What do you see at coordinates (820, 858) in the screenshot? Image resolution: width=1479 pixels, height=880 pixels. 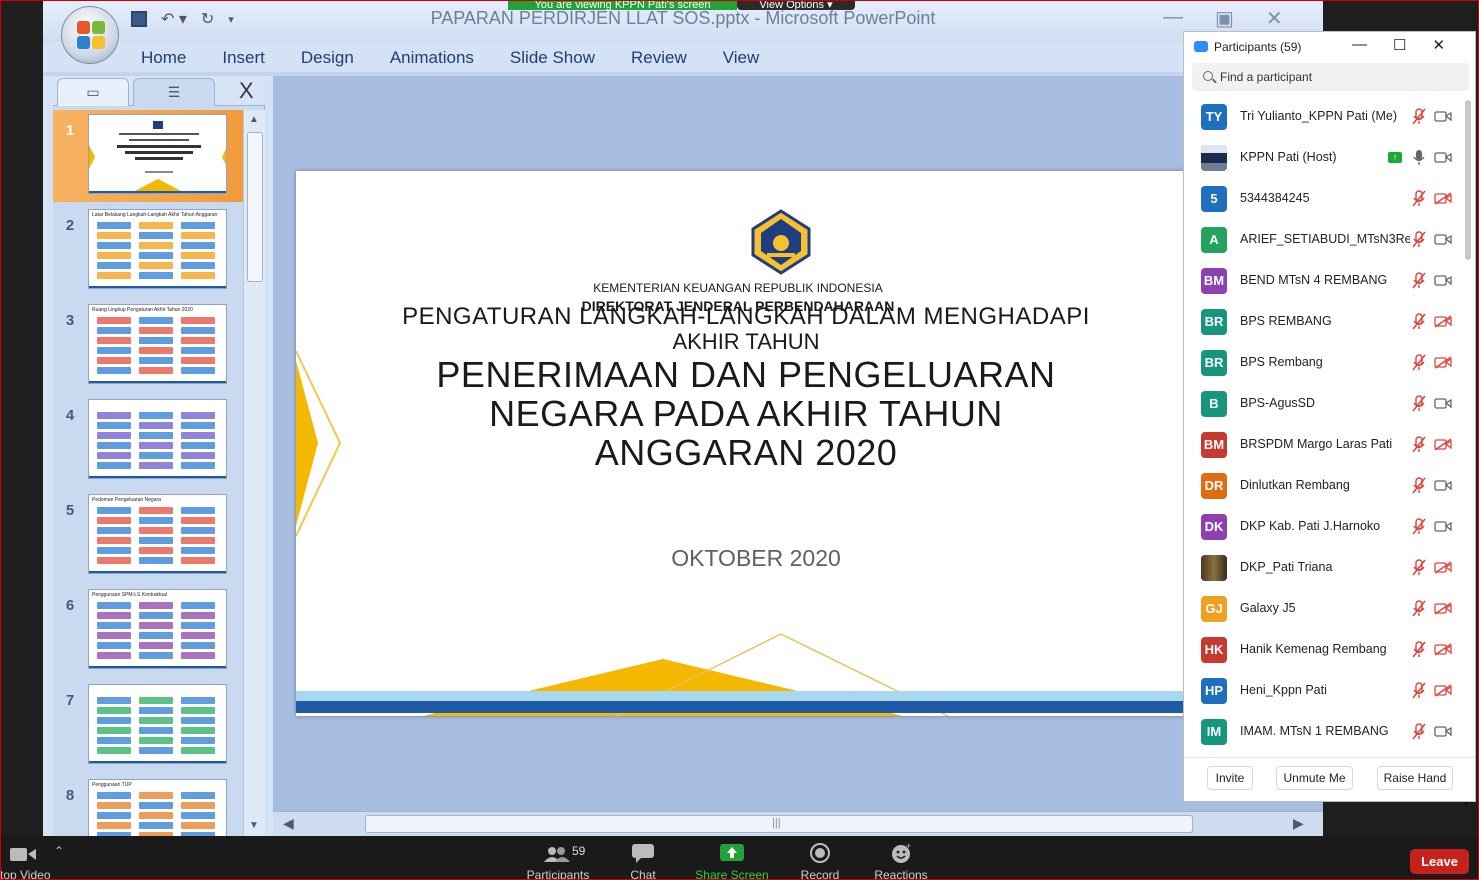 I see `record-button: Record` at bounding box center [820, 858].